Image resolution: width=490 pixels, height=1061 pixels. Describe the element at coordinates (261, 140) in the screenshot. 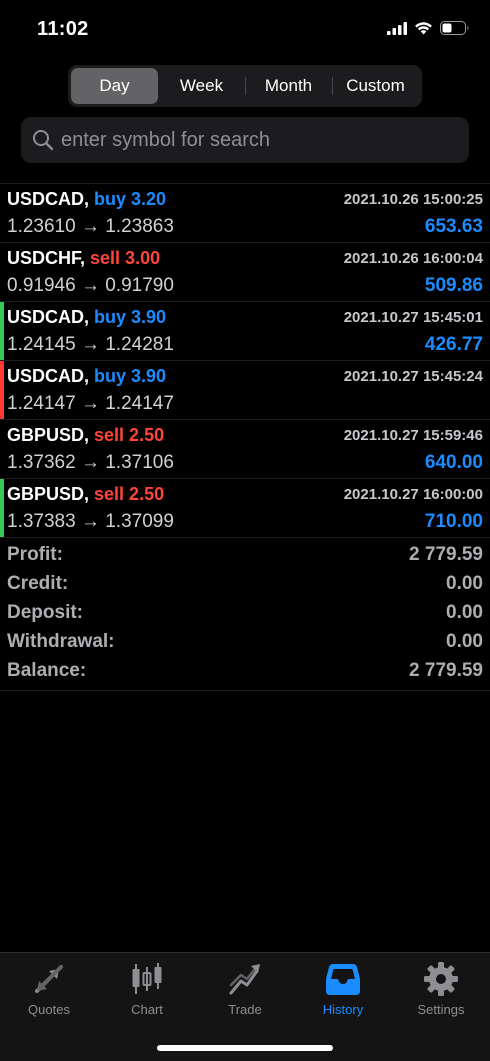

I see `search-input` at that location.